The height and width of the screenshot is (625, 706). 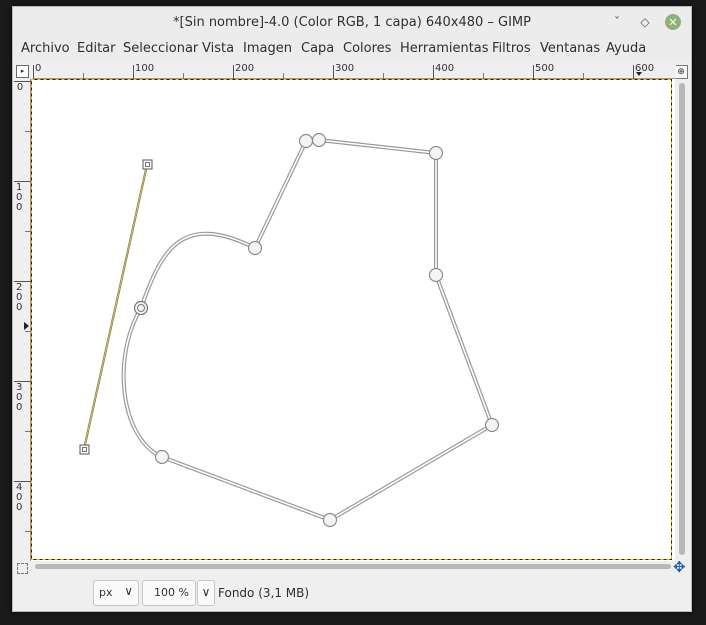 What do you see at coordinates (171, 592) in the screenshot?
I see `zoom-value: 100 %` at bounding box center [171, 592].